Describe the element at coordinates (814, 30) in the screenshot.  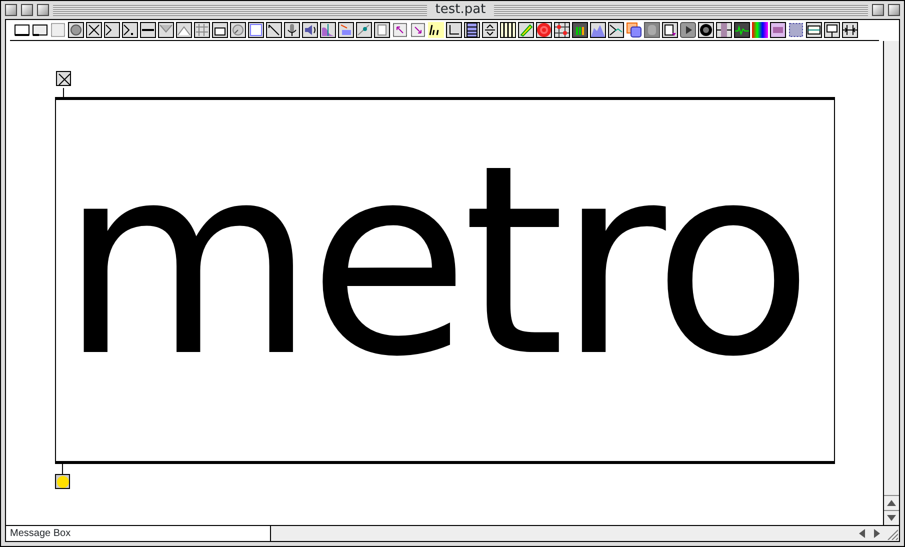
I see `table-icon` at that location.